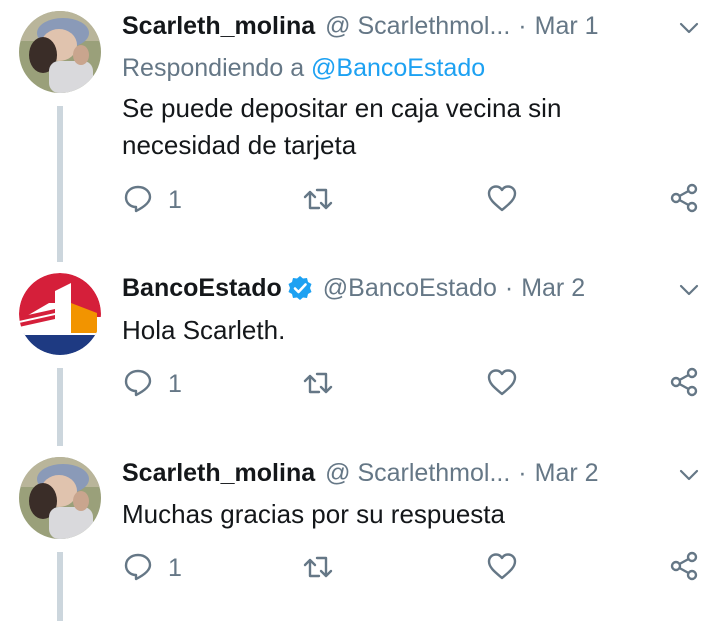  What do you see at coordinates (398, 68) in the screenshot?
I see `mention-link: @BancoEstado` at bounding box center [398, 68].